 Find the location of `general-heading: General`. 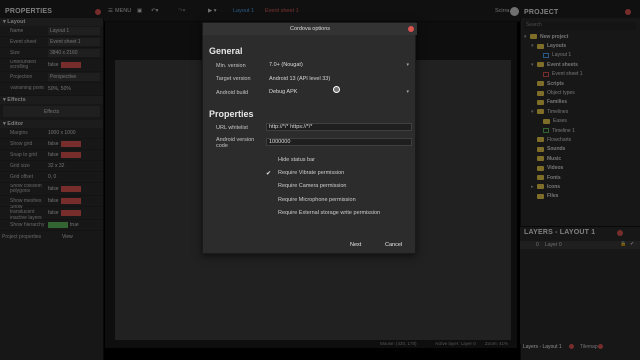

general-heading: General is located at coordinates (226, 51).